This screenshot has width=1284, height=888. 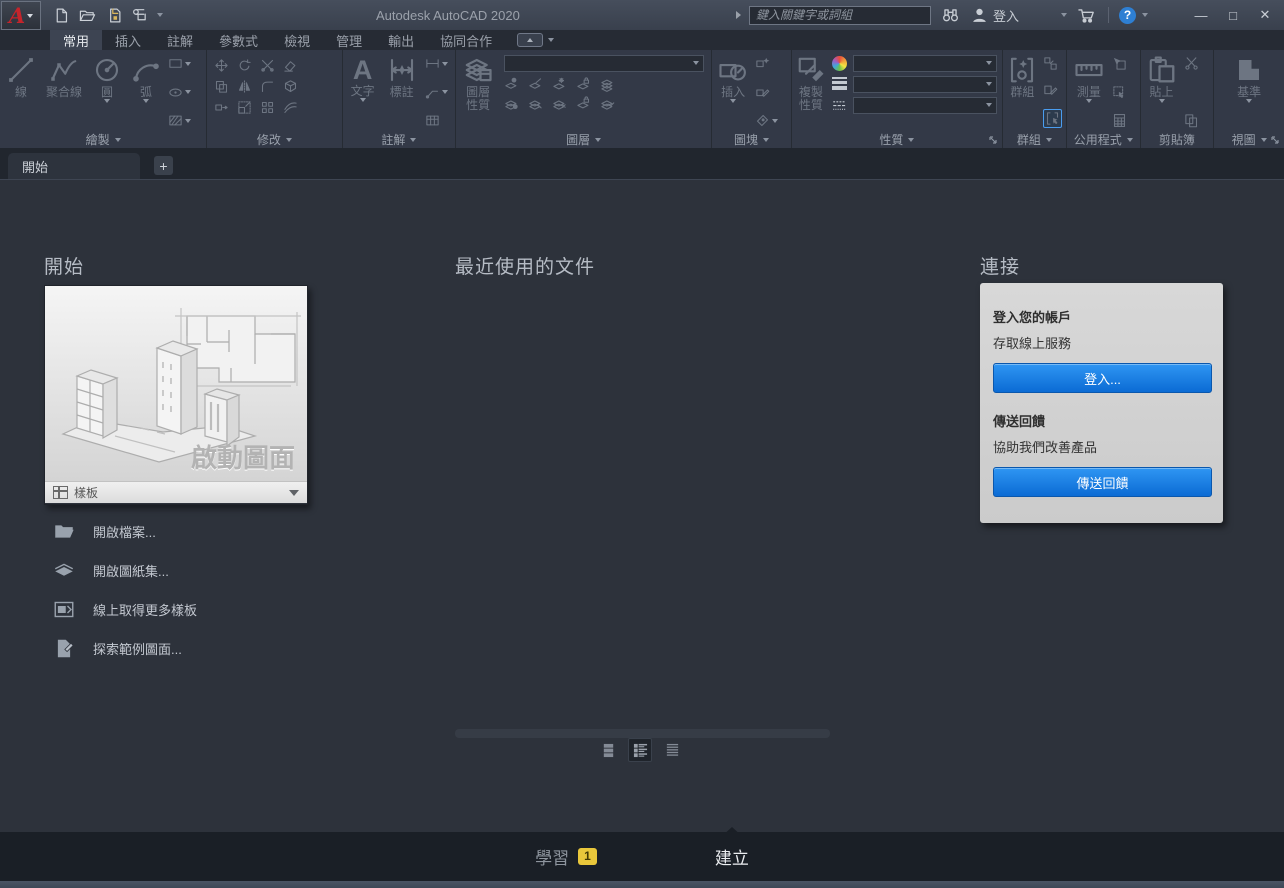 I want to click on panel-label-layers: 圖層, so click(x=583, y=139).